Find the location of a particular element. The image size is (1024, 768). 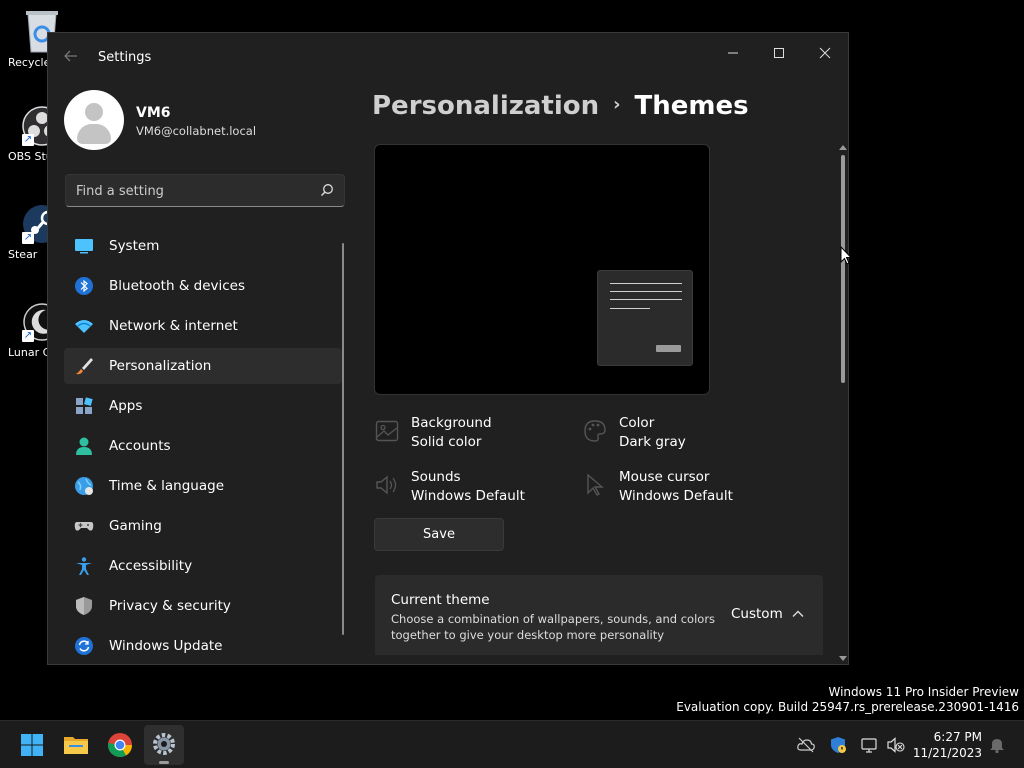

avatar is located at coordinates (94, 120).